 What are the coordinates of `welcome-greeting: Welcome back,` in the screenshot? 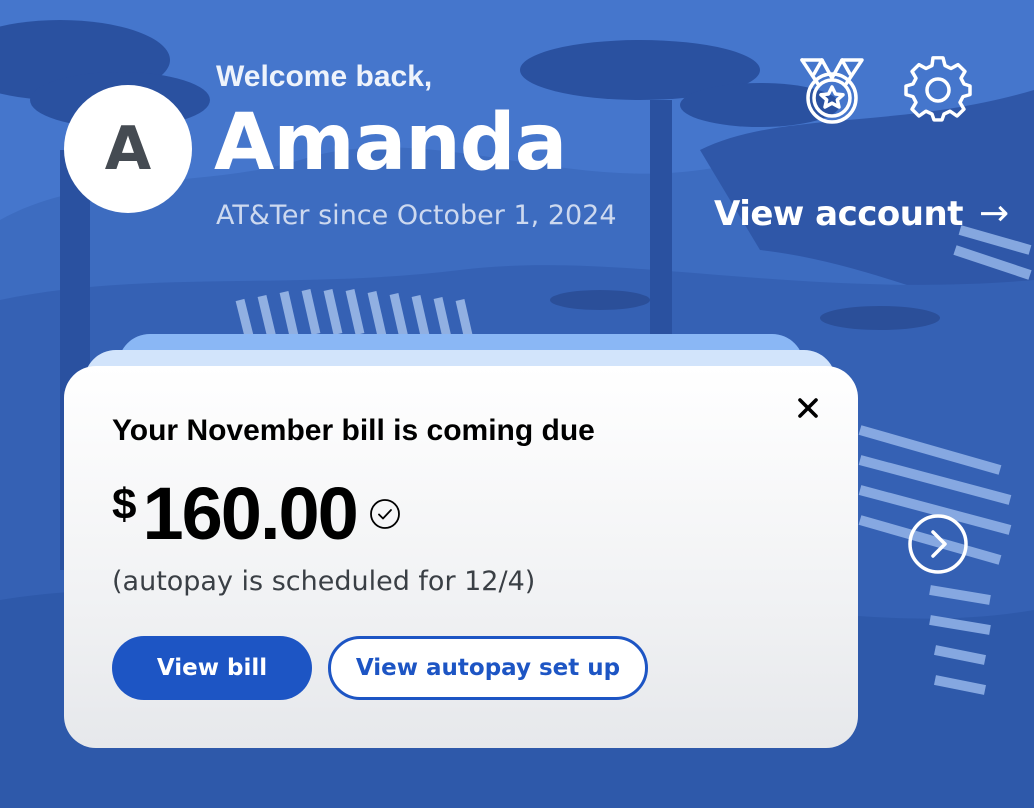 It's located at (324, 76).